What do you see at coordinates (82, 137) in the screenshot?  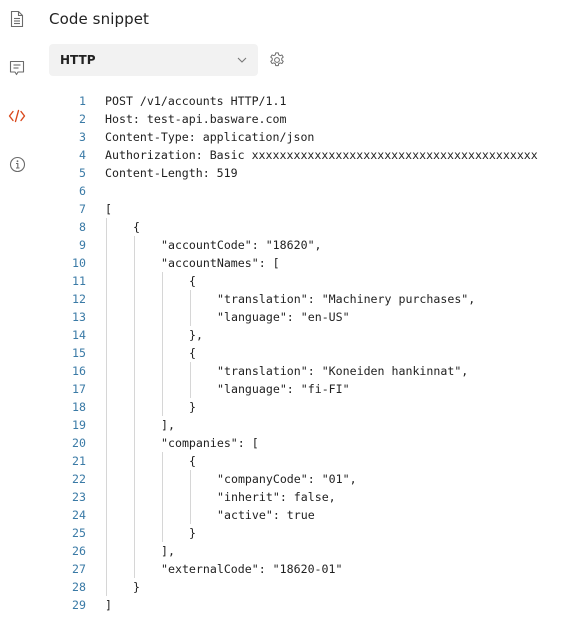 I see `line-number: 3` at bounding box center [82, 137].